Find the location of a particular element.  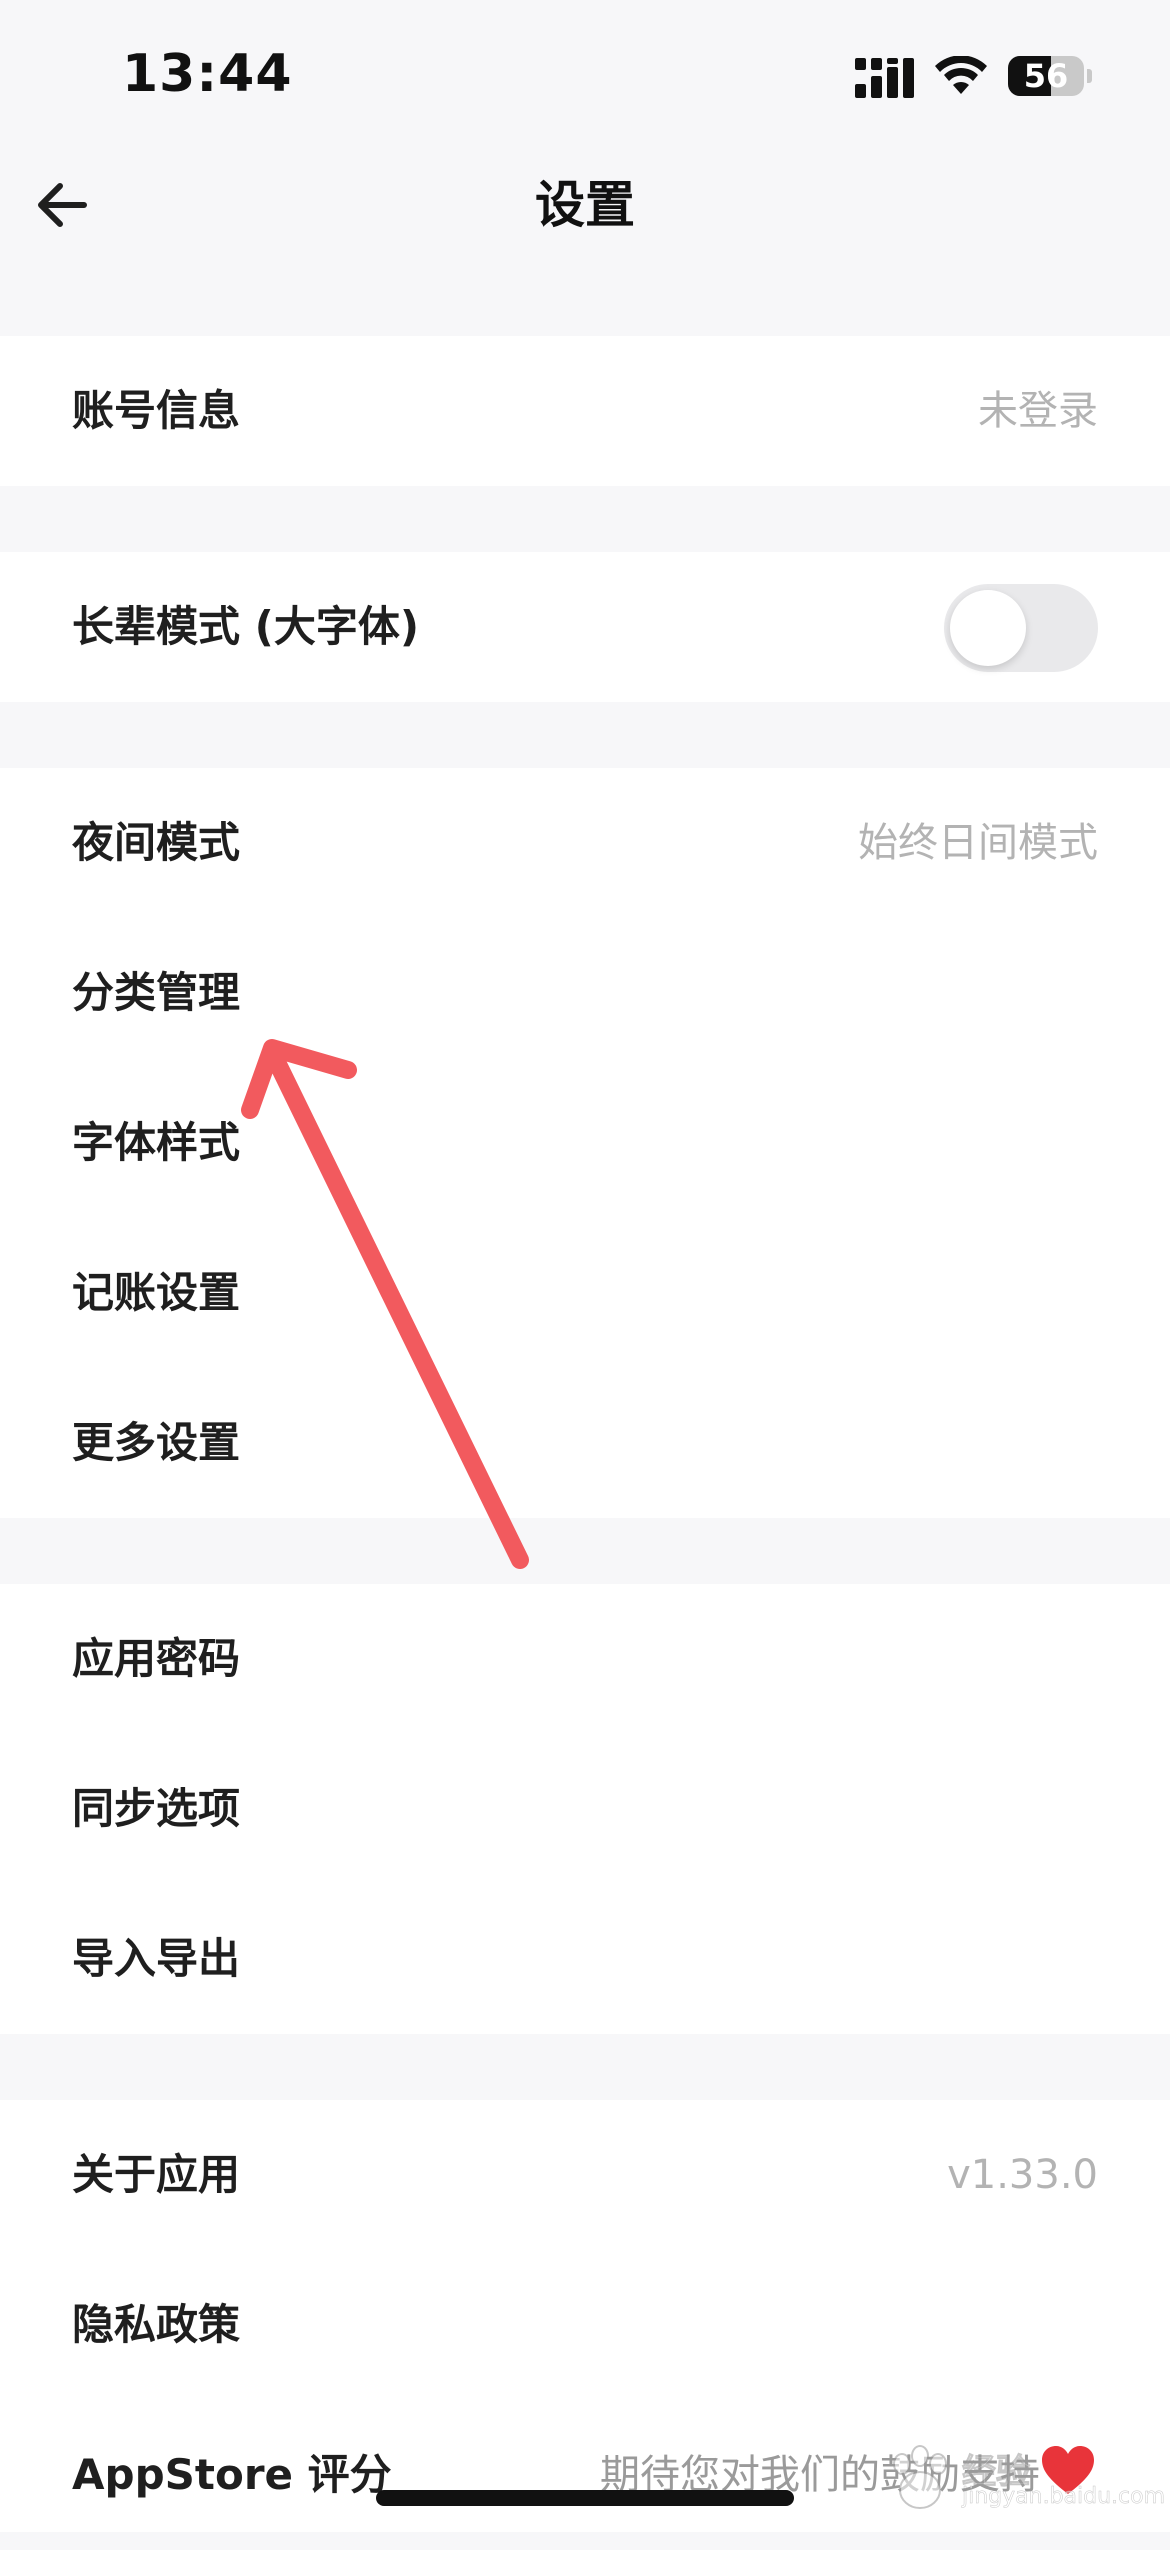

settings-group-elder-mode: 长辈模式 (大字体) is located at coordinates (585, 627).